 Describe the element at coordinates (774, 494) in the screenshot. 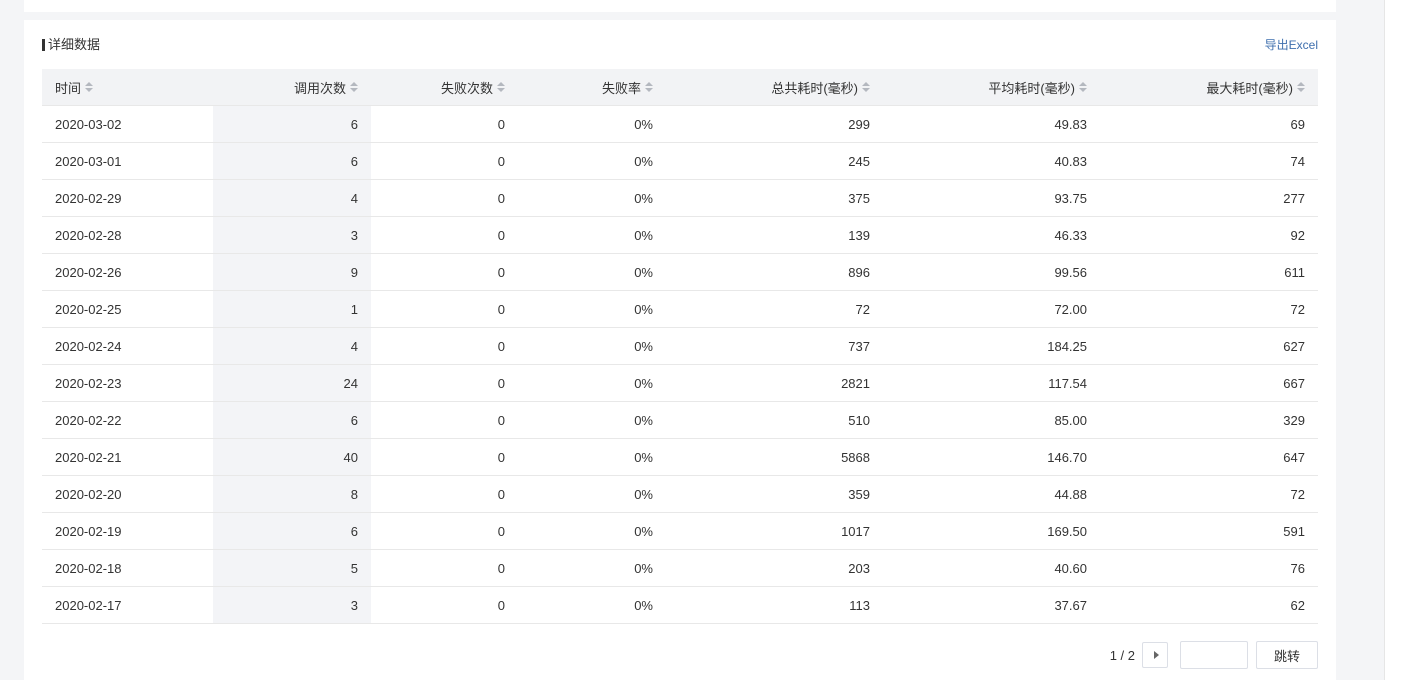

I see `cell-total-time: 359` at that location.